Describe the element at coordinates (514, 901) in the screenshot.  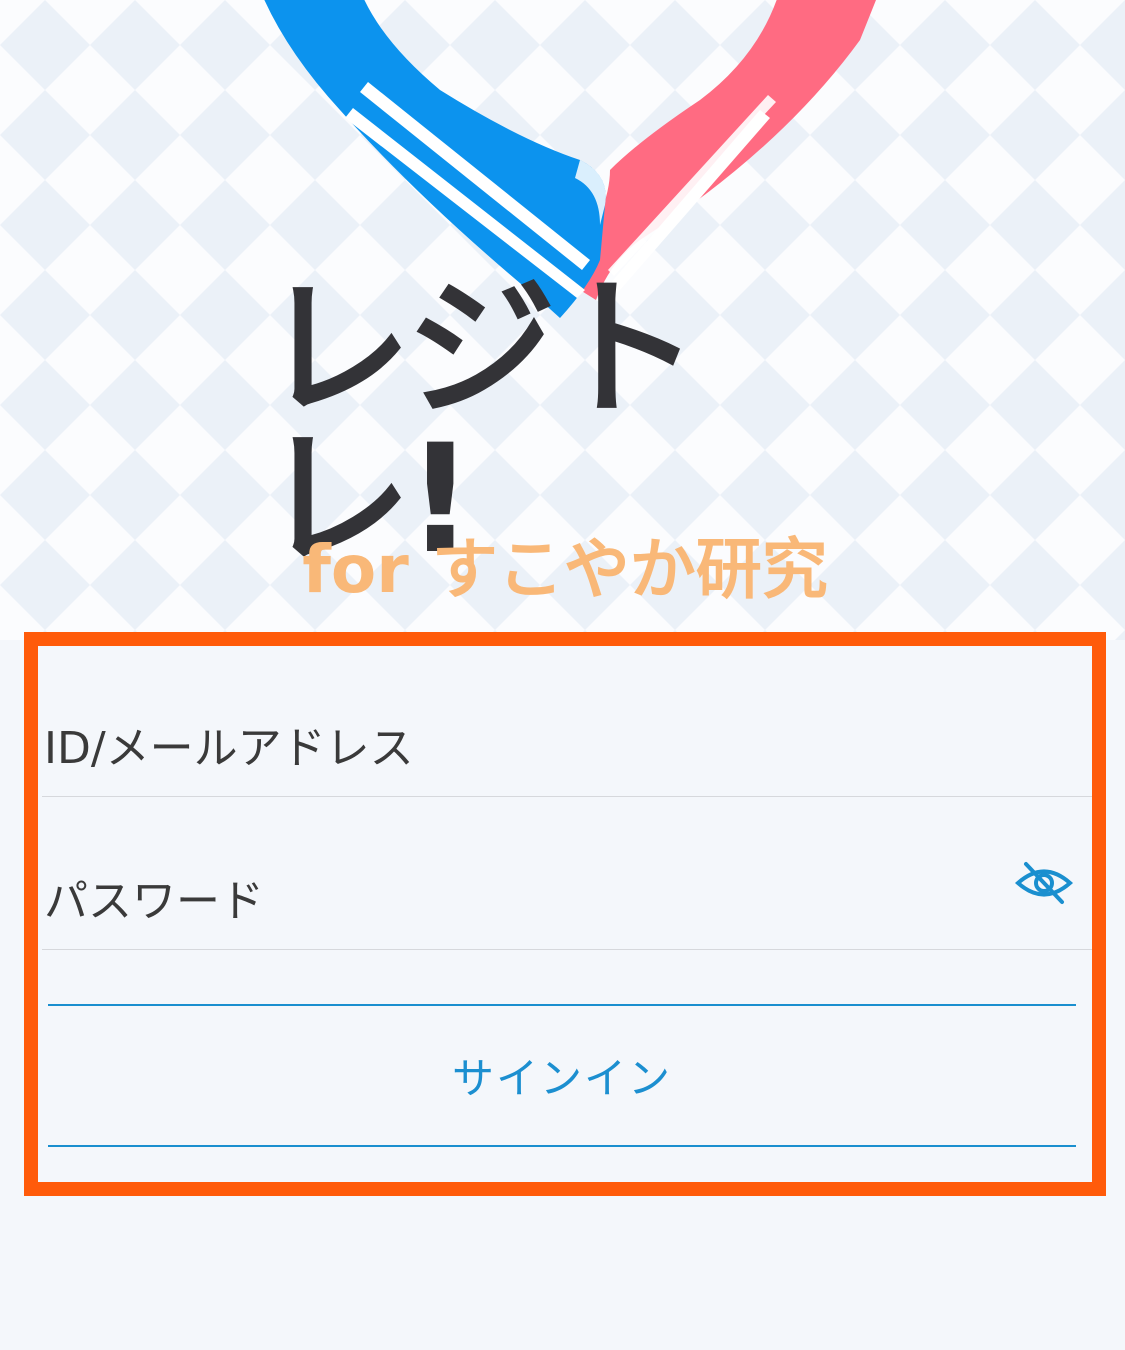
I see `password-input` at that location.